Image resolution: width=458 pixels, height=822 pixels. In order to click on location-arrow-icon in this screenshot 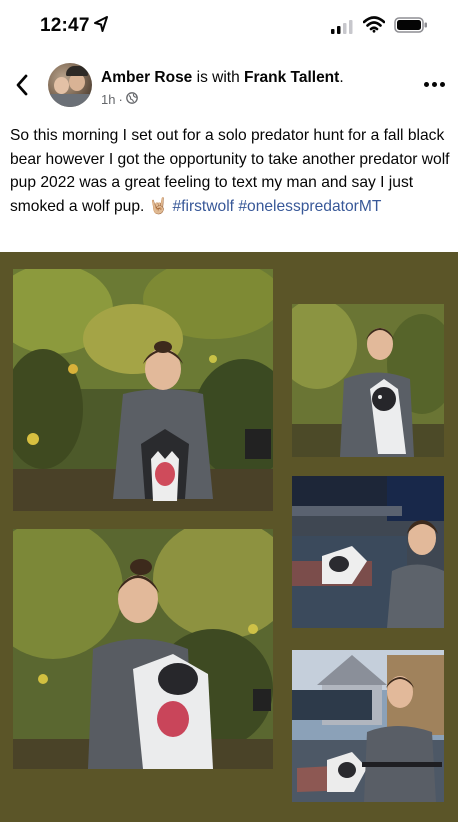, I will do `click(101, 26)`.